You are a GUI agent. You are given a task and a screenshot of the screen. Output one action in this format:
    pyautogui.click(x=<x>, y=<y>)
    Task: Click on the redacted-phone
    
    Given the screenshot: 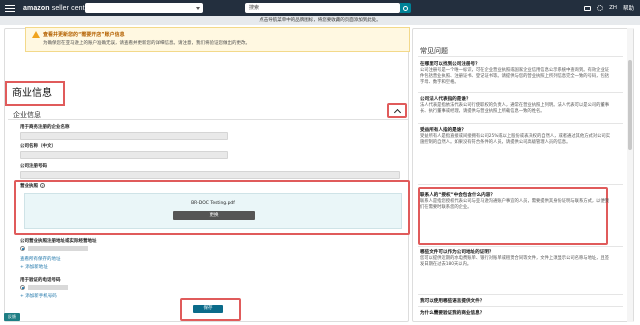 What is the action you would take?
    pyautogui.click(x=48, y=287)
    